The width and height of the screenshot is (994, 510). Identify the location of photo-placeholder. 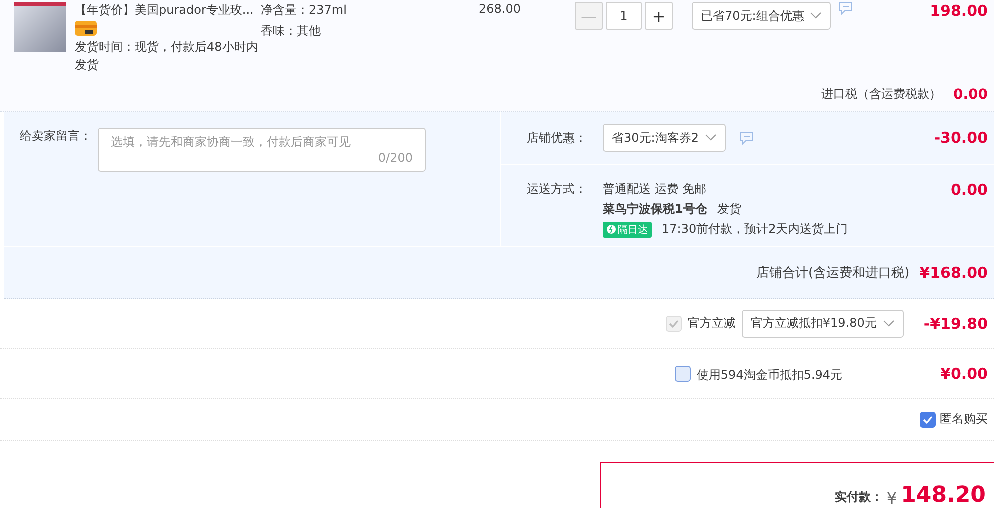
(40, 27).